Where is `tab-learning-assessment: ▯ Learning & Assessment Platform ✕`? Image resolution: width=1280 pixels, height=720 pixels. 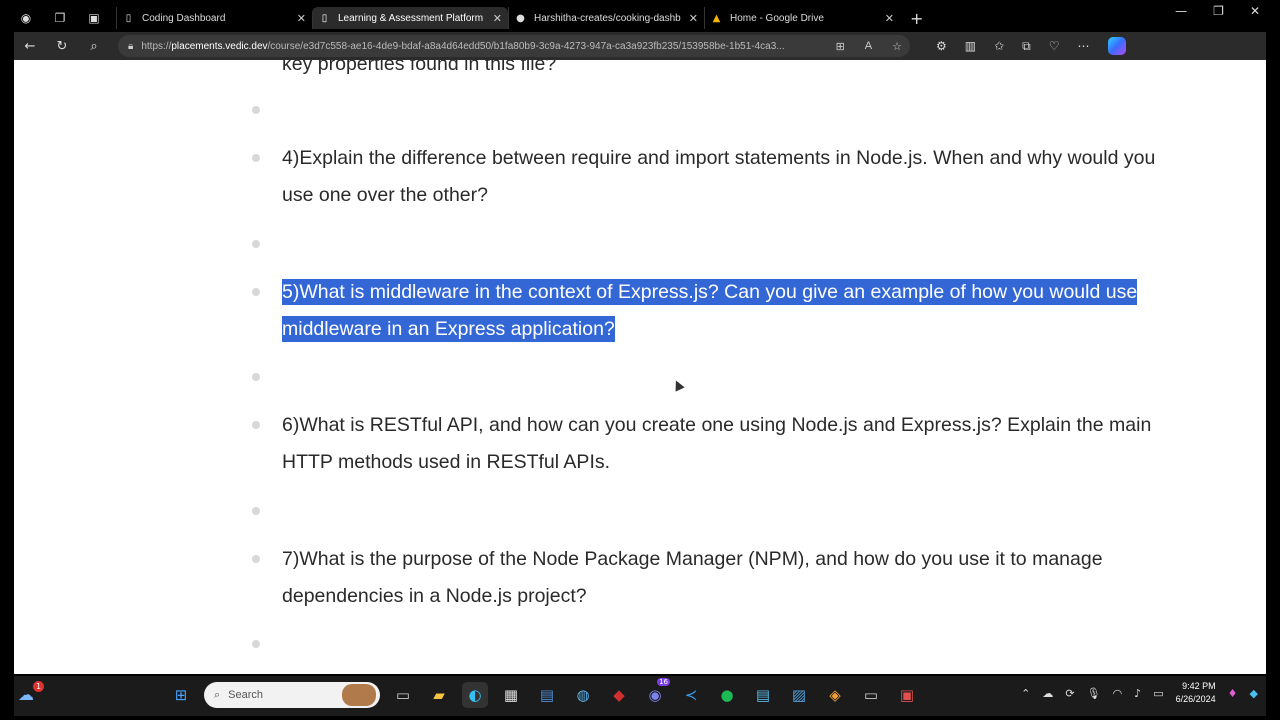 tab-learning-assessment: ▯ Learning & Assessment Platform ✕ is located at coordinates (410, 18).